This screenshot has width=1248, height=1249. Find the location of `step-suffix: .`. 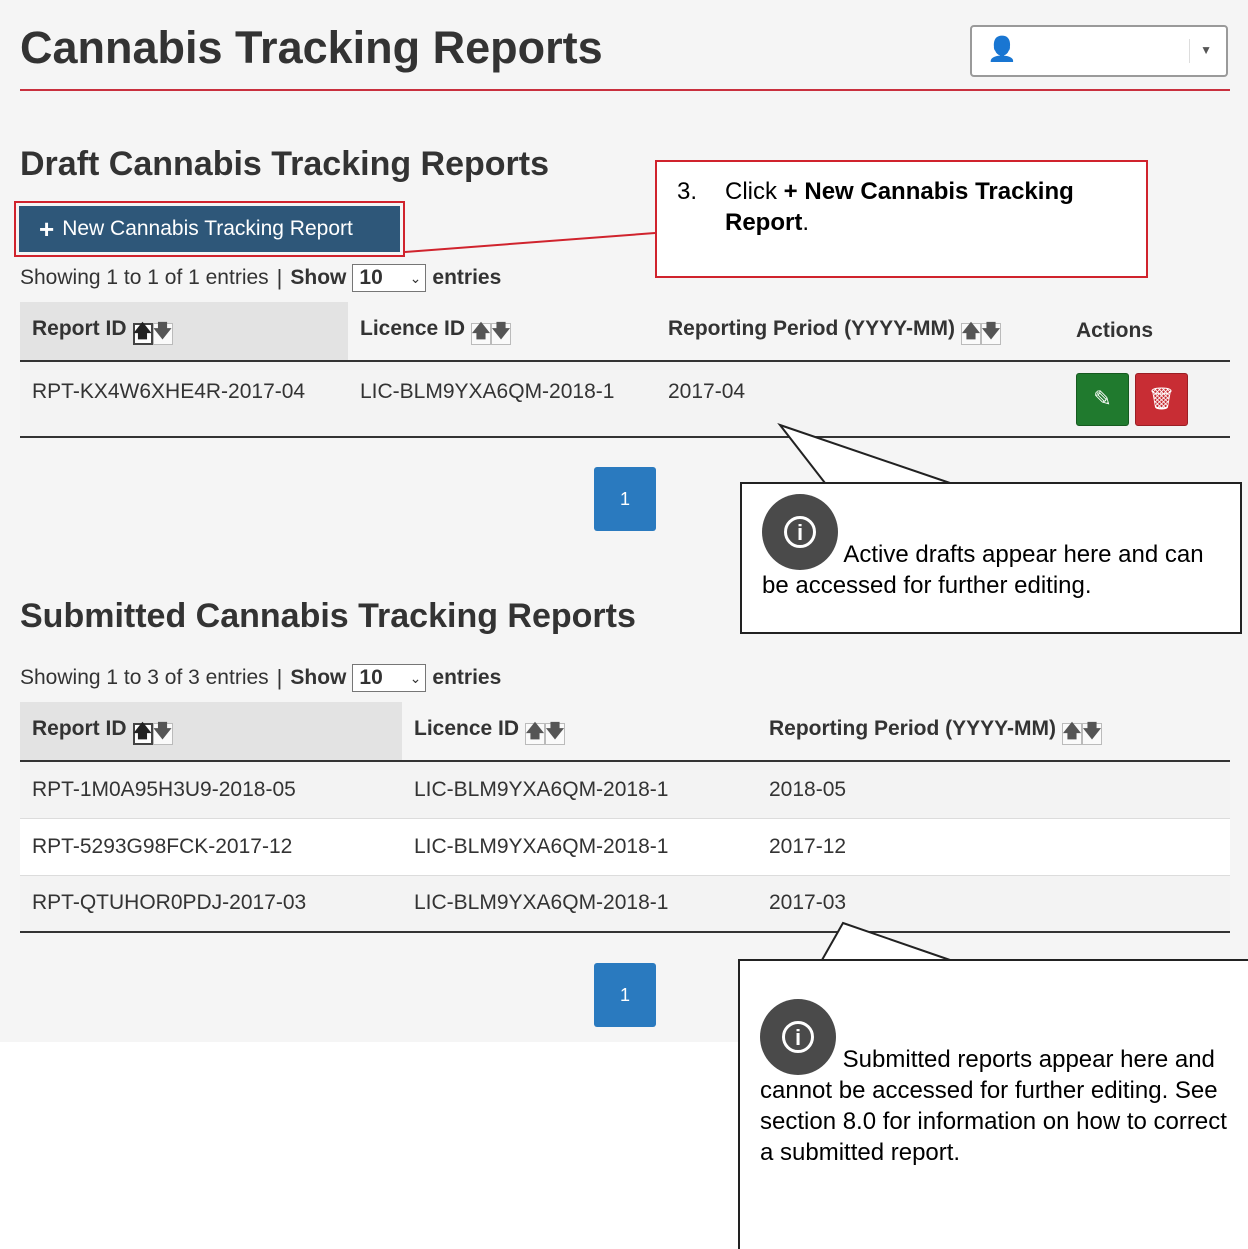

step-suffix: . is located at coordinates (806, 222).